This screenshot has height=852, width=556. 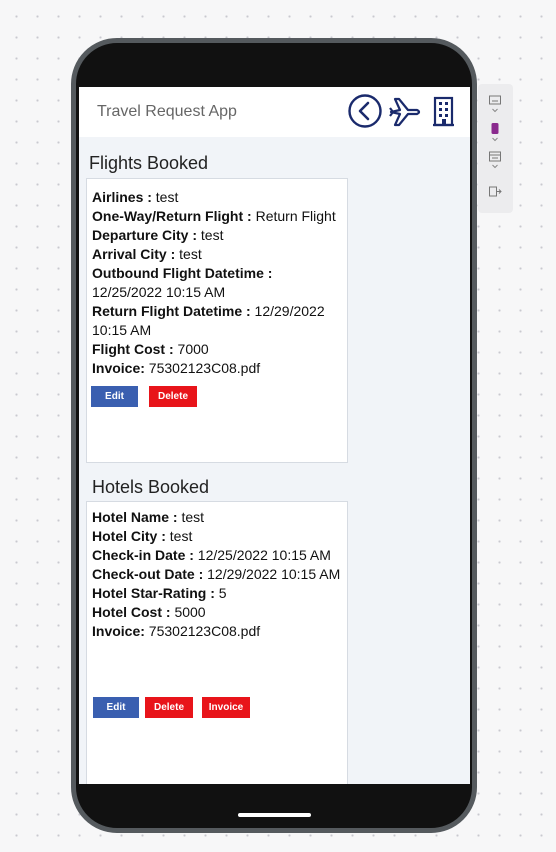 What do you see at coordinates (365, 111) in the screenshot?
I see `back-arrow-icon` at bounding box center [365, 111].